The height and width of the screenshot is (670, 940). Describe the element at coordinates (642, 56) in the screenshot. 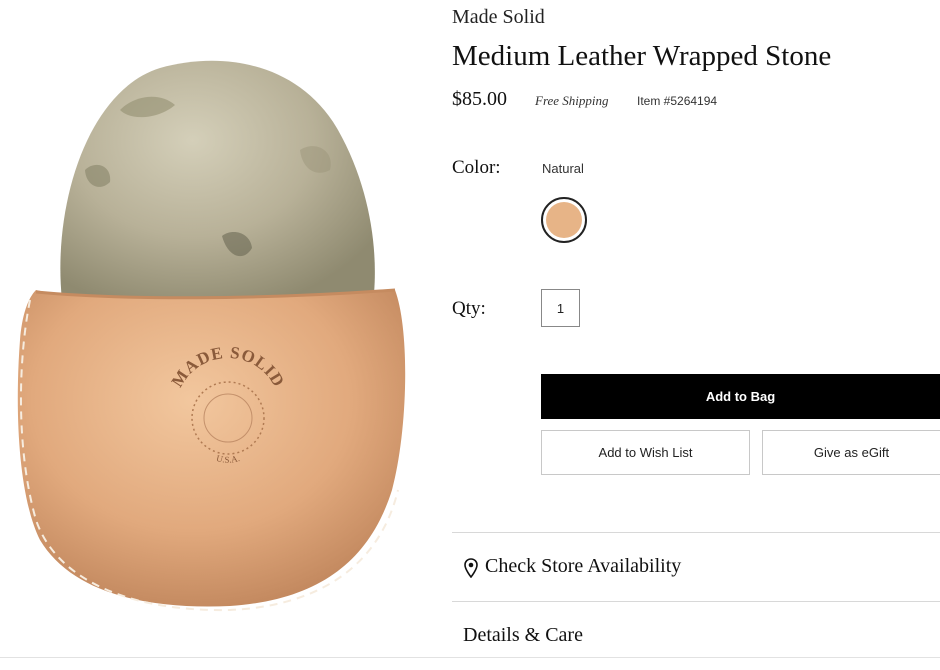

I see `product-title: Medium Leather Wrapped Stone` at that location.